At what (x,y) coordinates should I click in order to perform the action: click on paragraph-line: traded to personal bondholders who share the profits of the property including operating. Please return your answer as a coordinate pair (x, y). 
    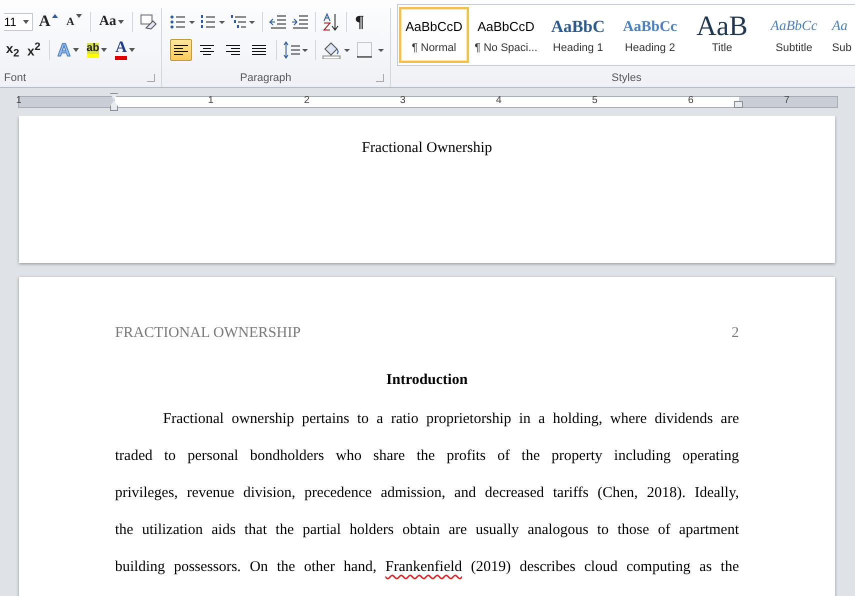
    Looking at the image, I should click on (427, 456).